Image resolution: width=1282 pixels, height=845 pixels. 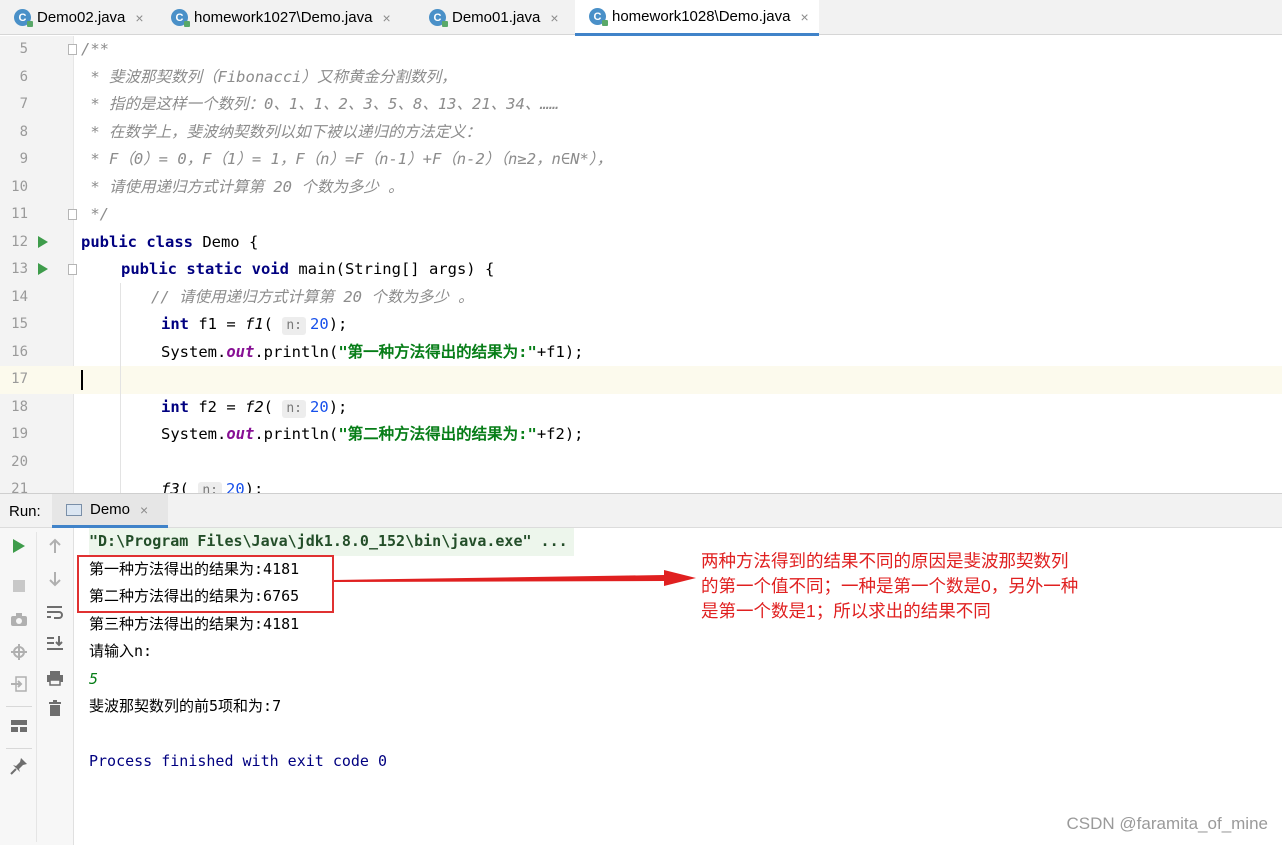 I want to click on line-number: 13, so click(x=19, y=269).